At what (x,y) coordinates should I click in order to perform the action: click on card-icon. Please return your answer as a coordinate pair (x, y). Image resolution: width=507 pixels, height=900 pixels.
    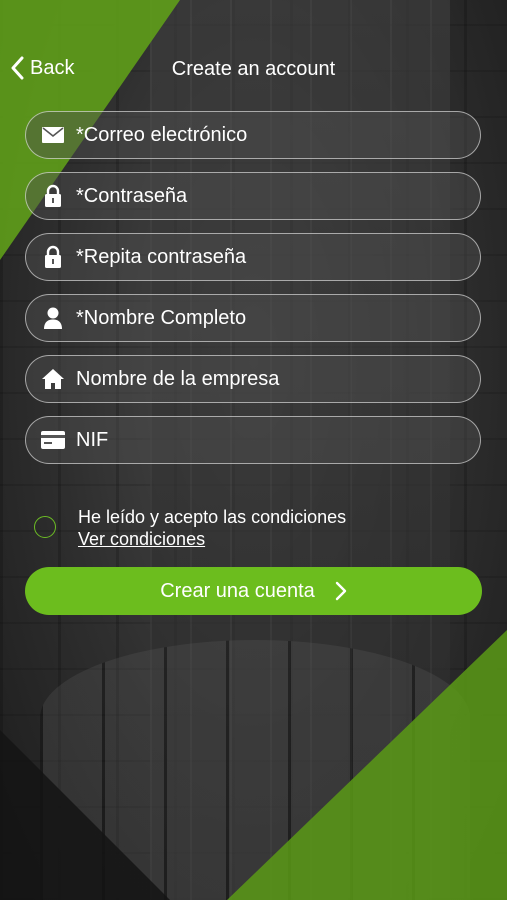
    Looking at the image, I should click on (53, 440).